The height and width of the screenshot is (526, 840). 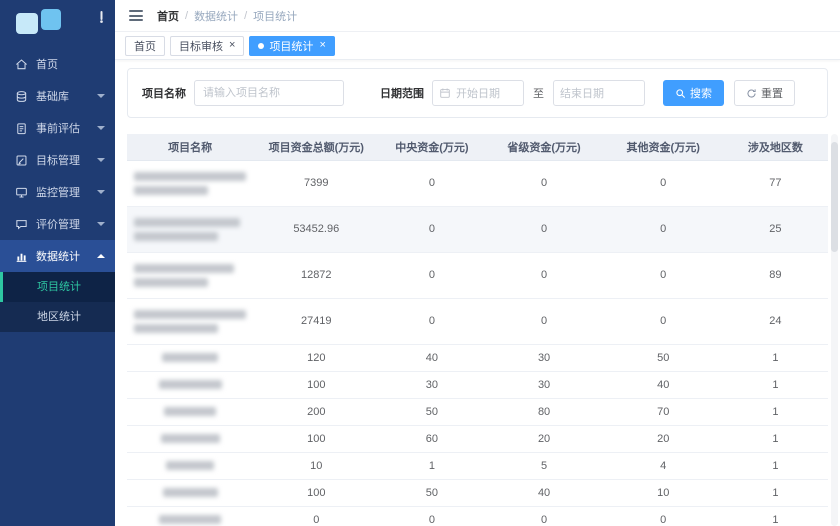 I want to click on start-date-input: 开始日期, so click(x=478, y=93).